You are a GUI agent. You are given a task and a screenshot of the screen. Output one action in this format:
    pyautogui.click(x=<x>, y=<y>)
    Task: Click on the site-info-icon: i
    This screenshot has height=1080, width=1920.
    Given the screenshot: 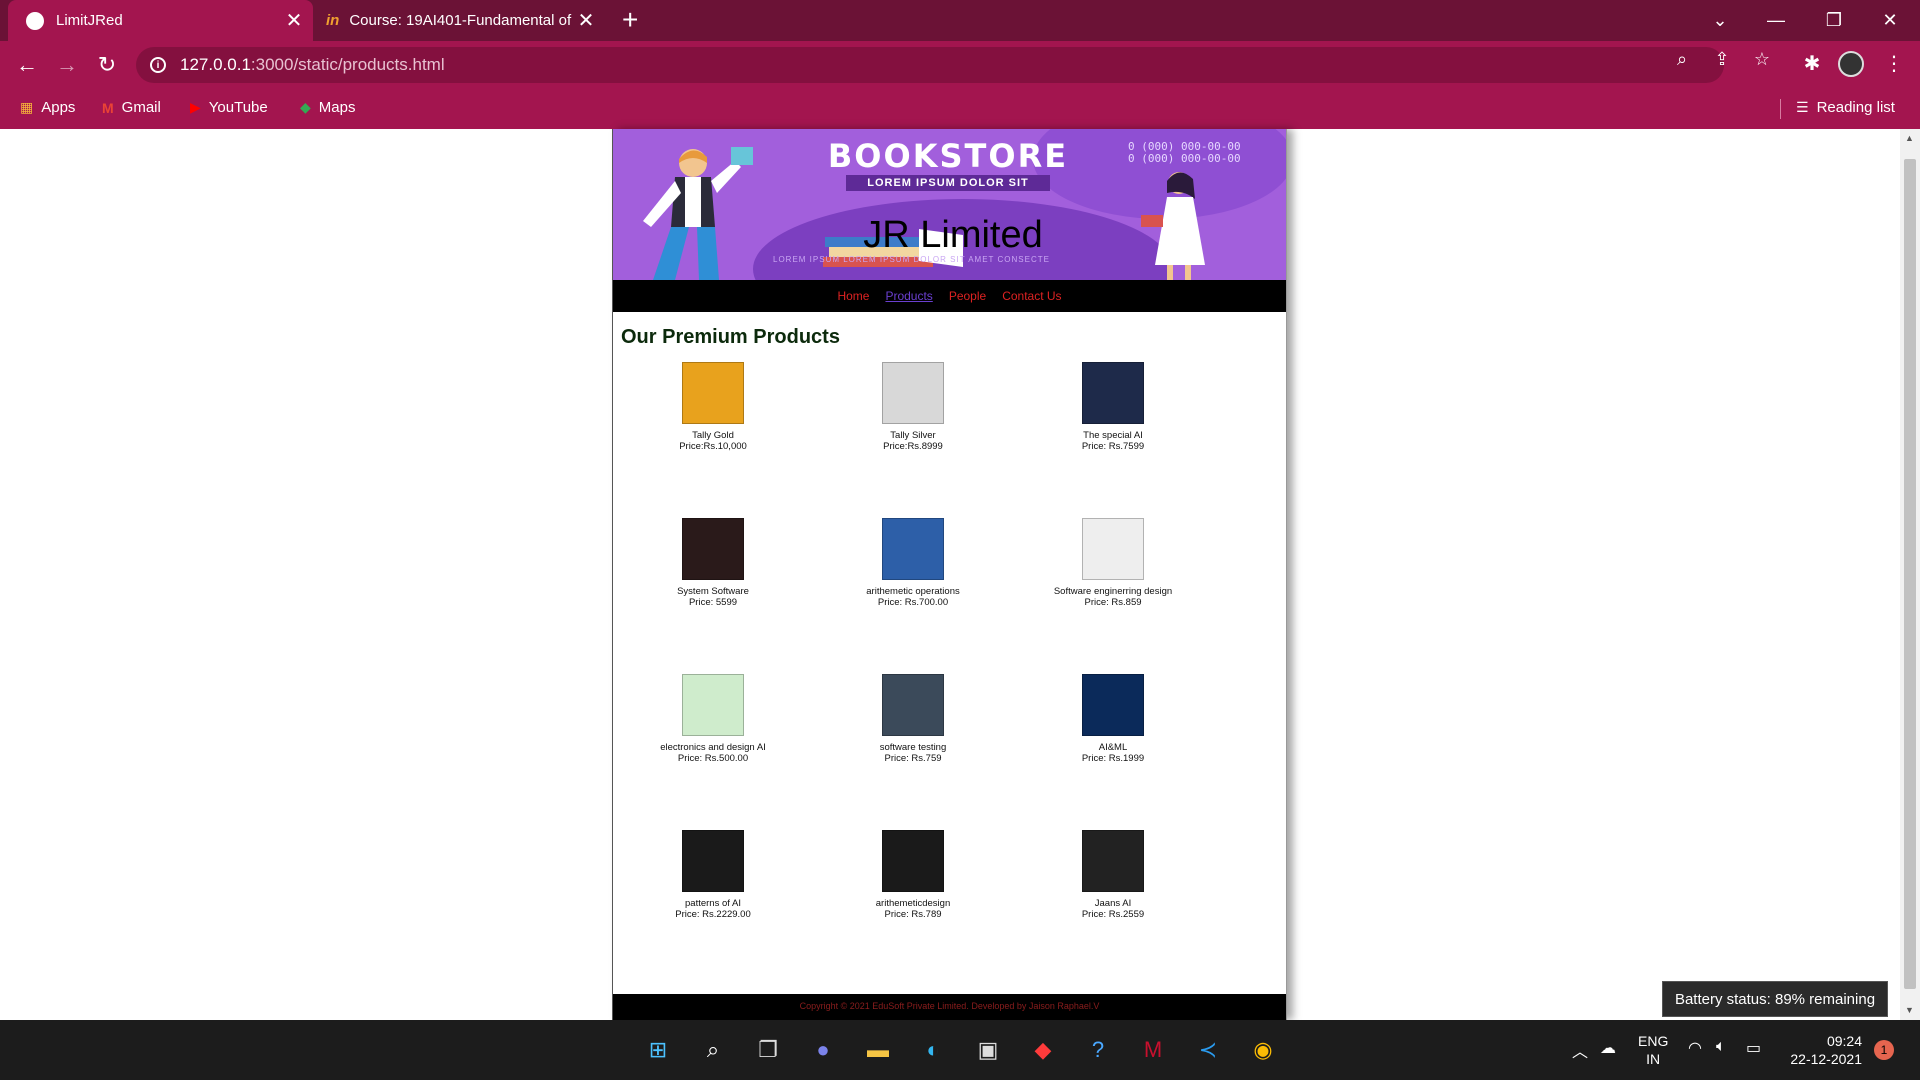 What is the action you would take?
    pyautogui.click(x=158, y=65)
    